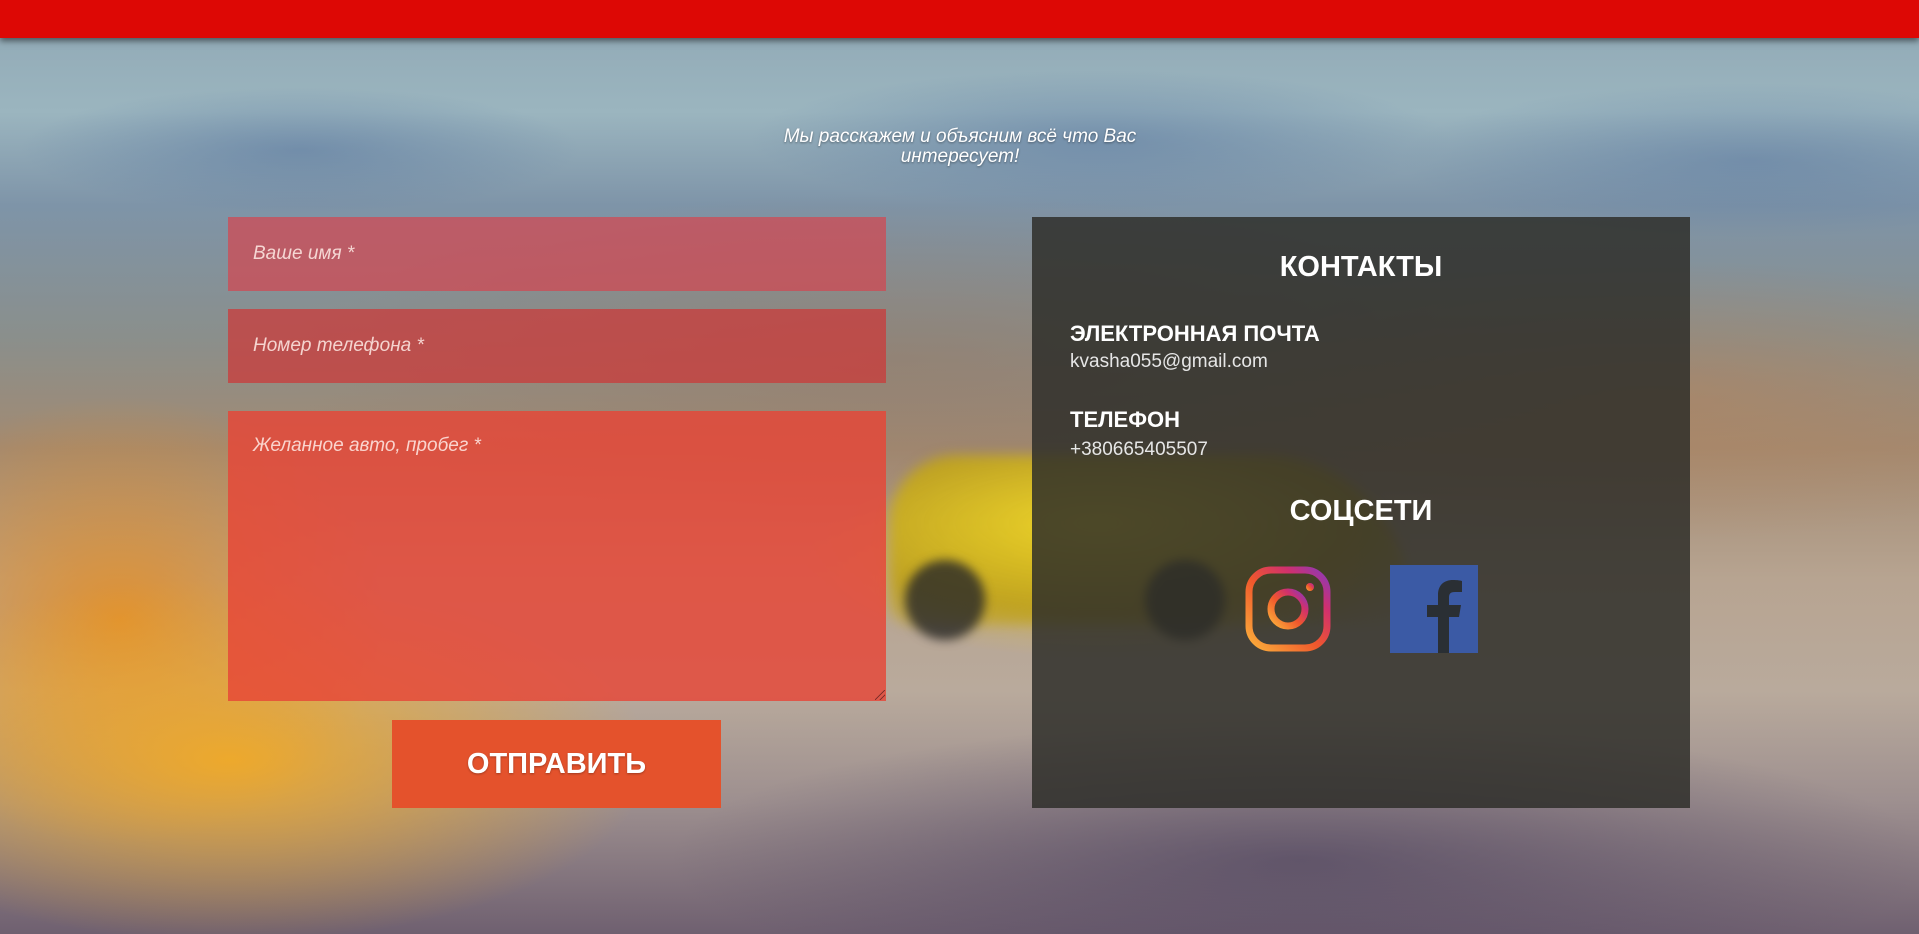 This screenshot has height=934, width=1919. I want to click on social-title: СОЦСЕТИ, so click(1361, 511).